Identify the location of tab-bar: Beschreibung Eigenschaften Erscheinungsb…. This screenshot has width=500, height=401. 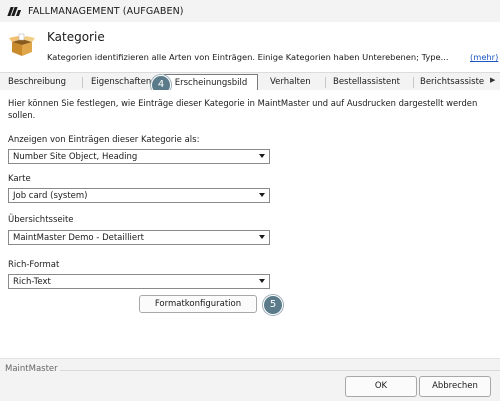
(250, 82).